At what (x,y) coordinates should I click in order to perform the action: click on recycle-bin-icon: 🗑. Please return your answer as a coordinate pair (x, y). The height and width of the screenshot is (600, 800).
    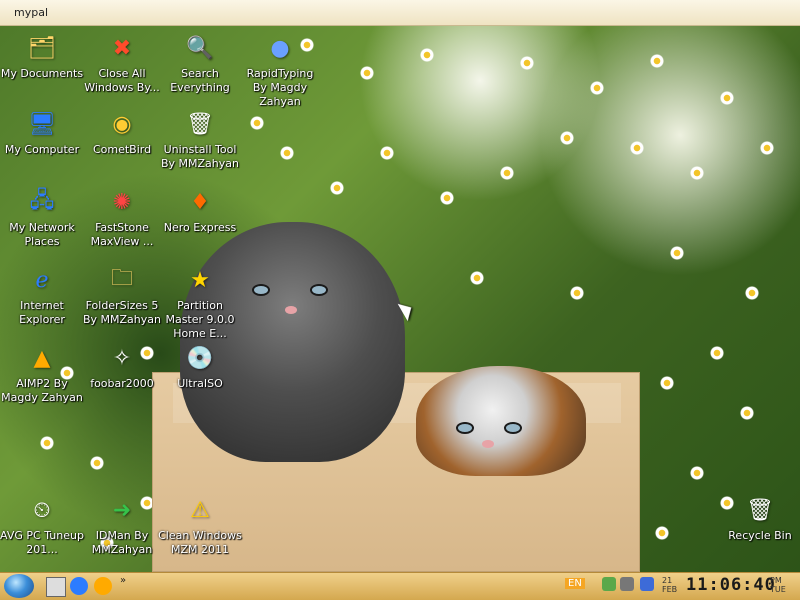
    Looking at the image, I should click on (760, 510).